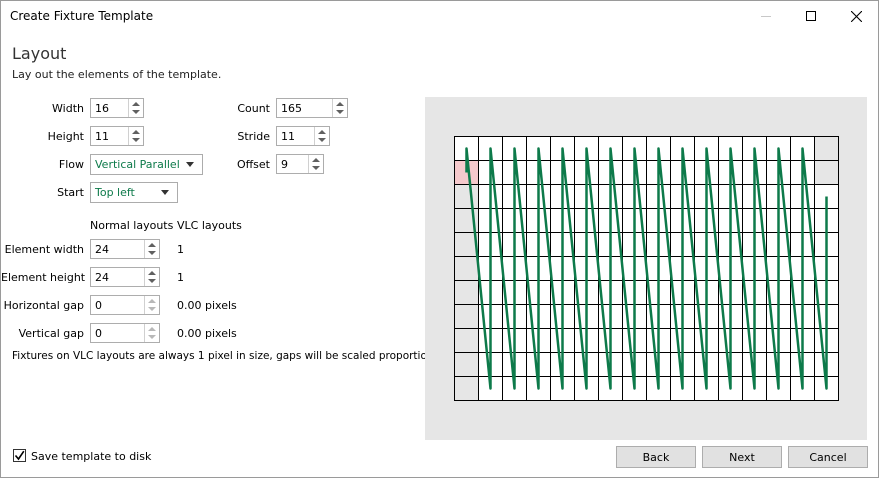 This screenshot has height=478, width=879. What do you see at coordinates (125, 277) in the screenshot?
I see `element-height-spinbox: 24` at bounding box center [125, 277].